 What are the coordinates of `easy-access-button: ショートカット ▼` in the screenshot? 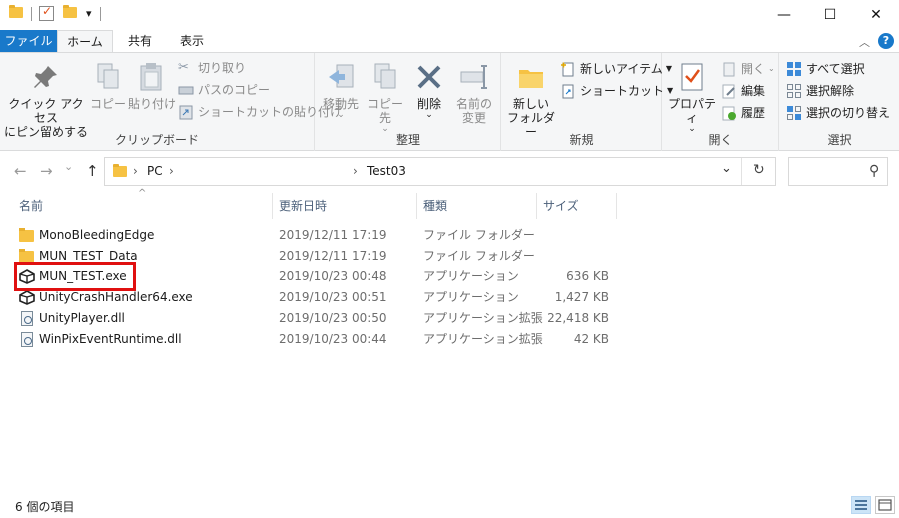 It's located at (616, 91).